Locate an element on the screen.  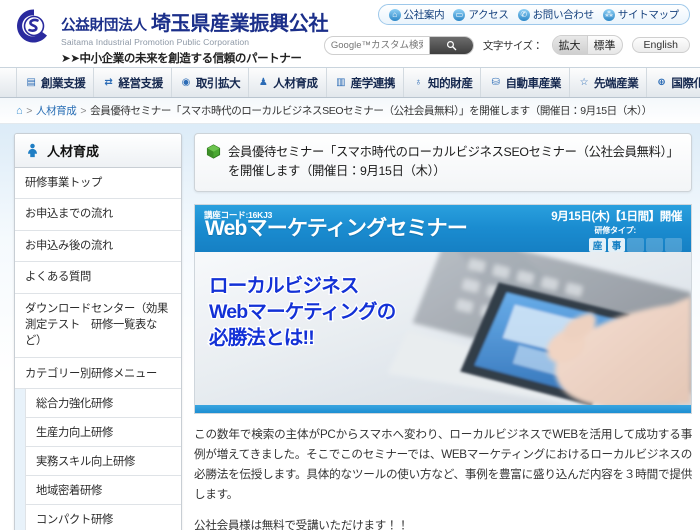
person-icon is located at coordinates (32, 150).